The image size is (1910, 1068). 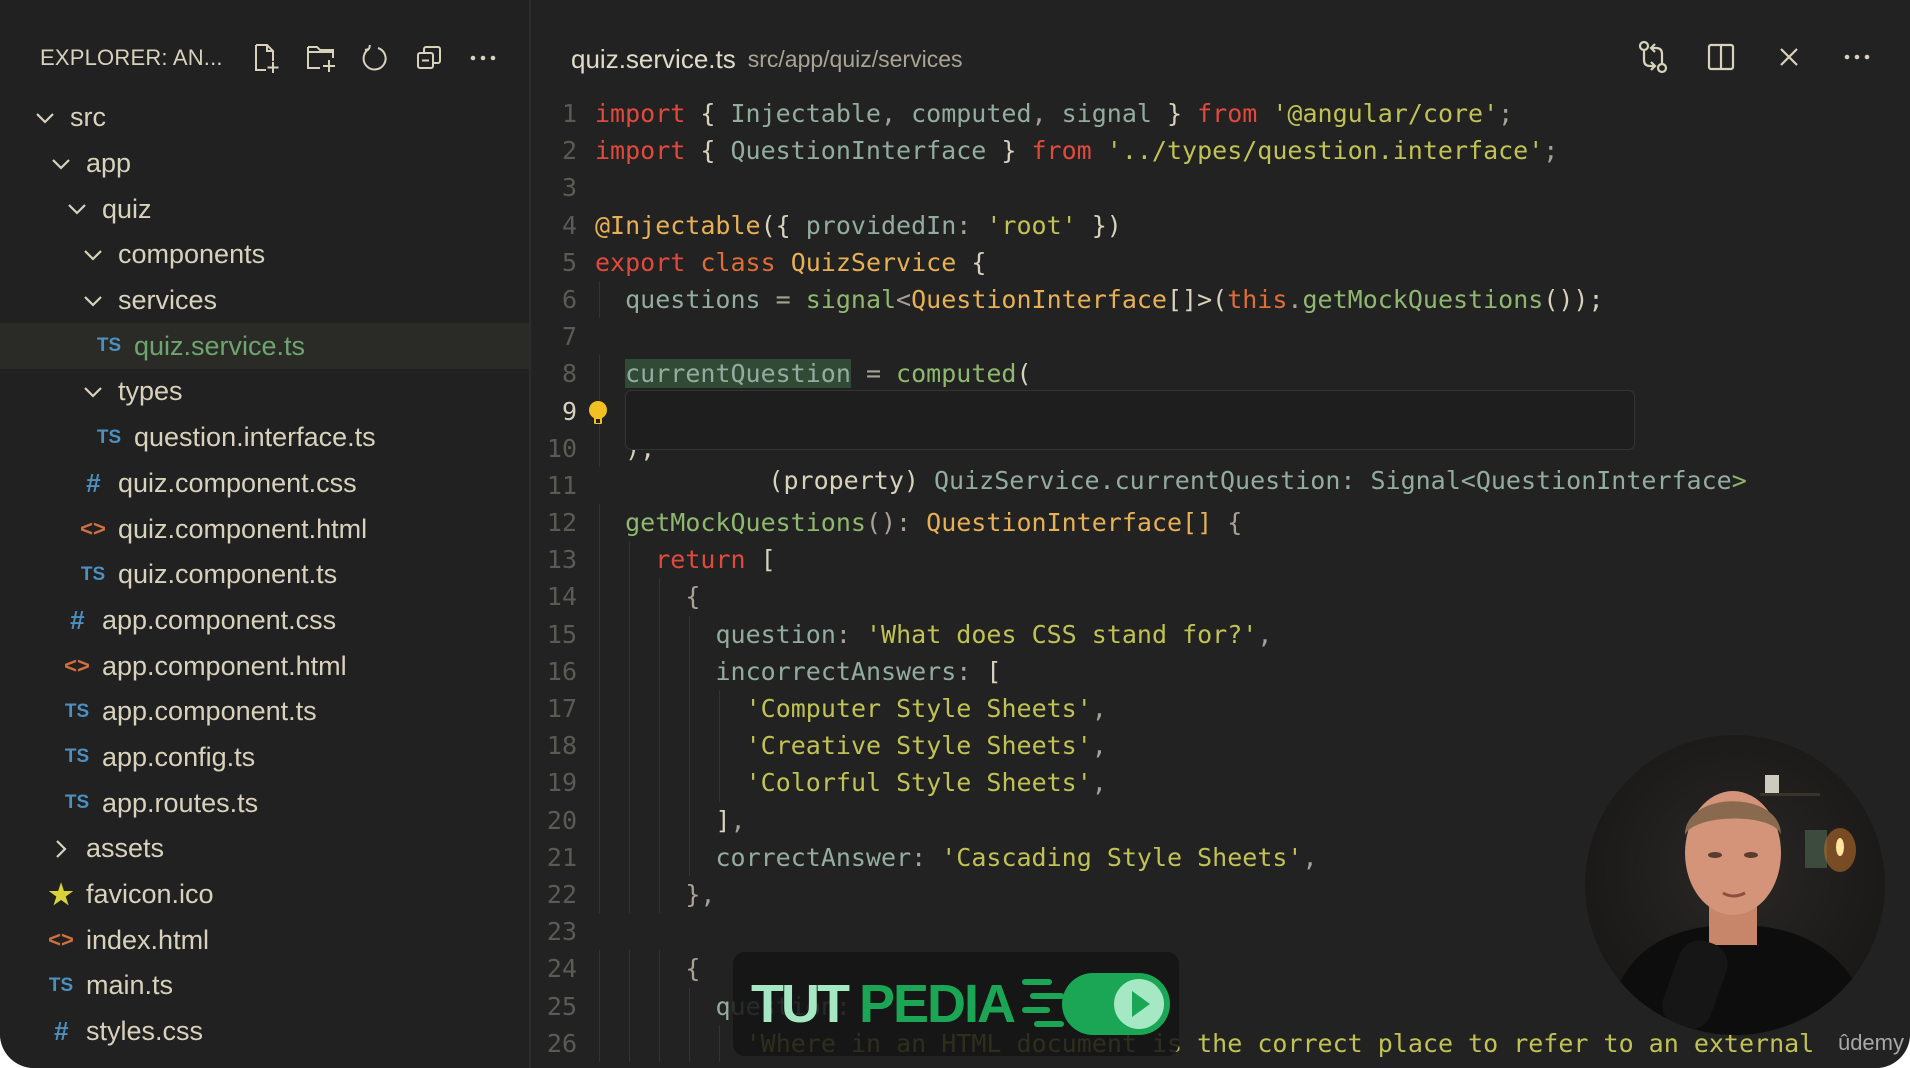 I want to click on tree-file-quiz-component-html: <> quiz.component.html, so click(x=264, y=529).